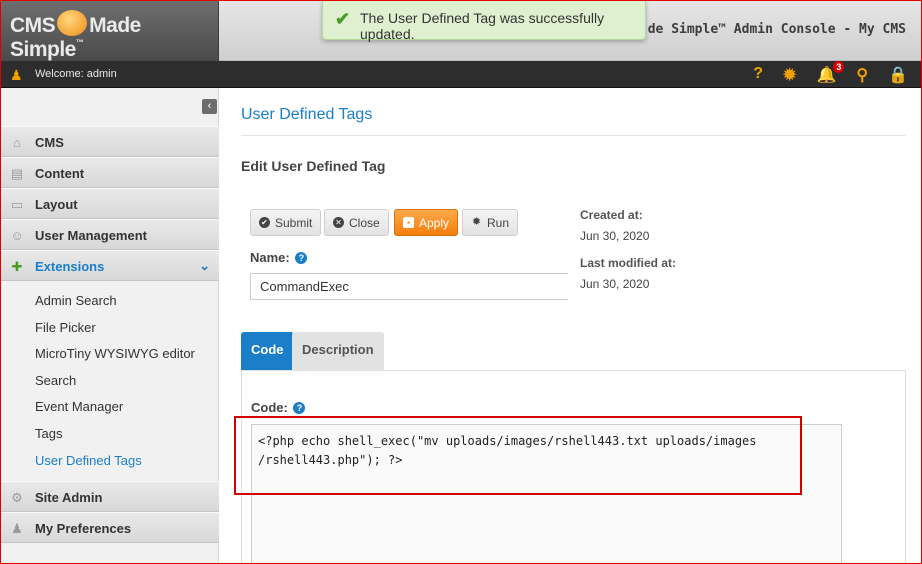  Describe the element at coordinates (434, 222) in the screenshot. I see `apply-label: Apply` at that location.